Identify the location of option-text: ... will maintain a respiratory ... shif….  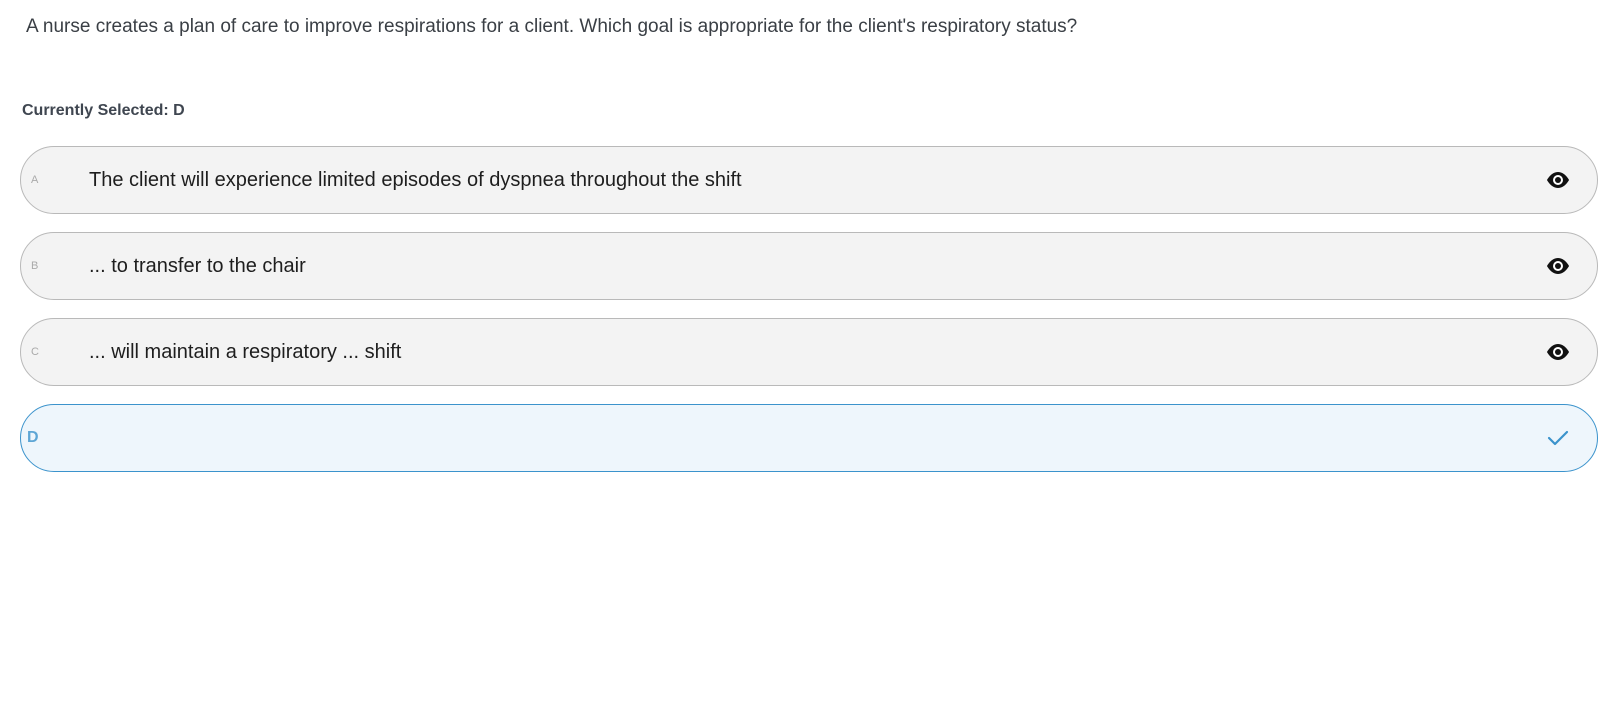
(245, 351).